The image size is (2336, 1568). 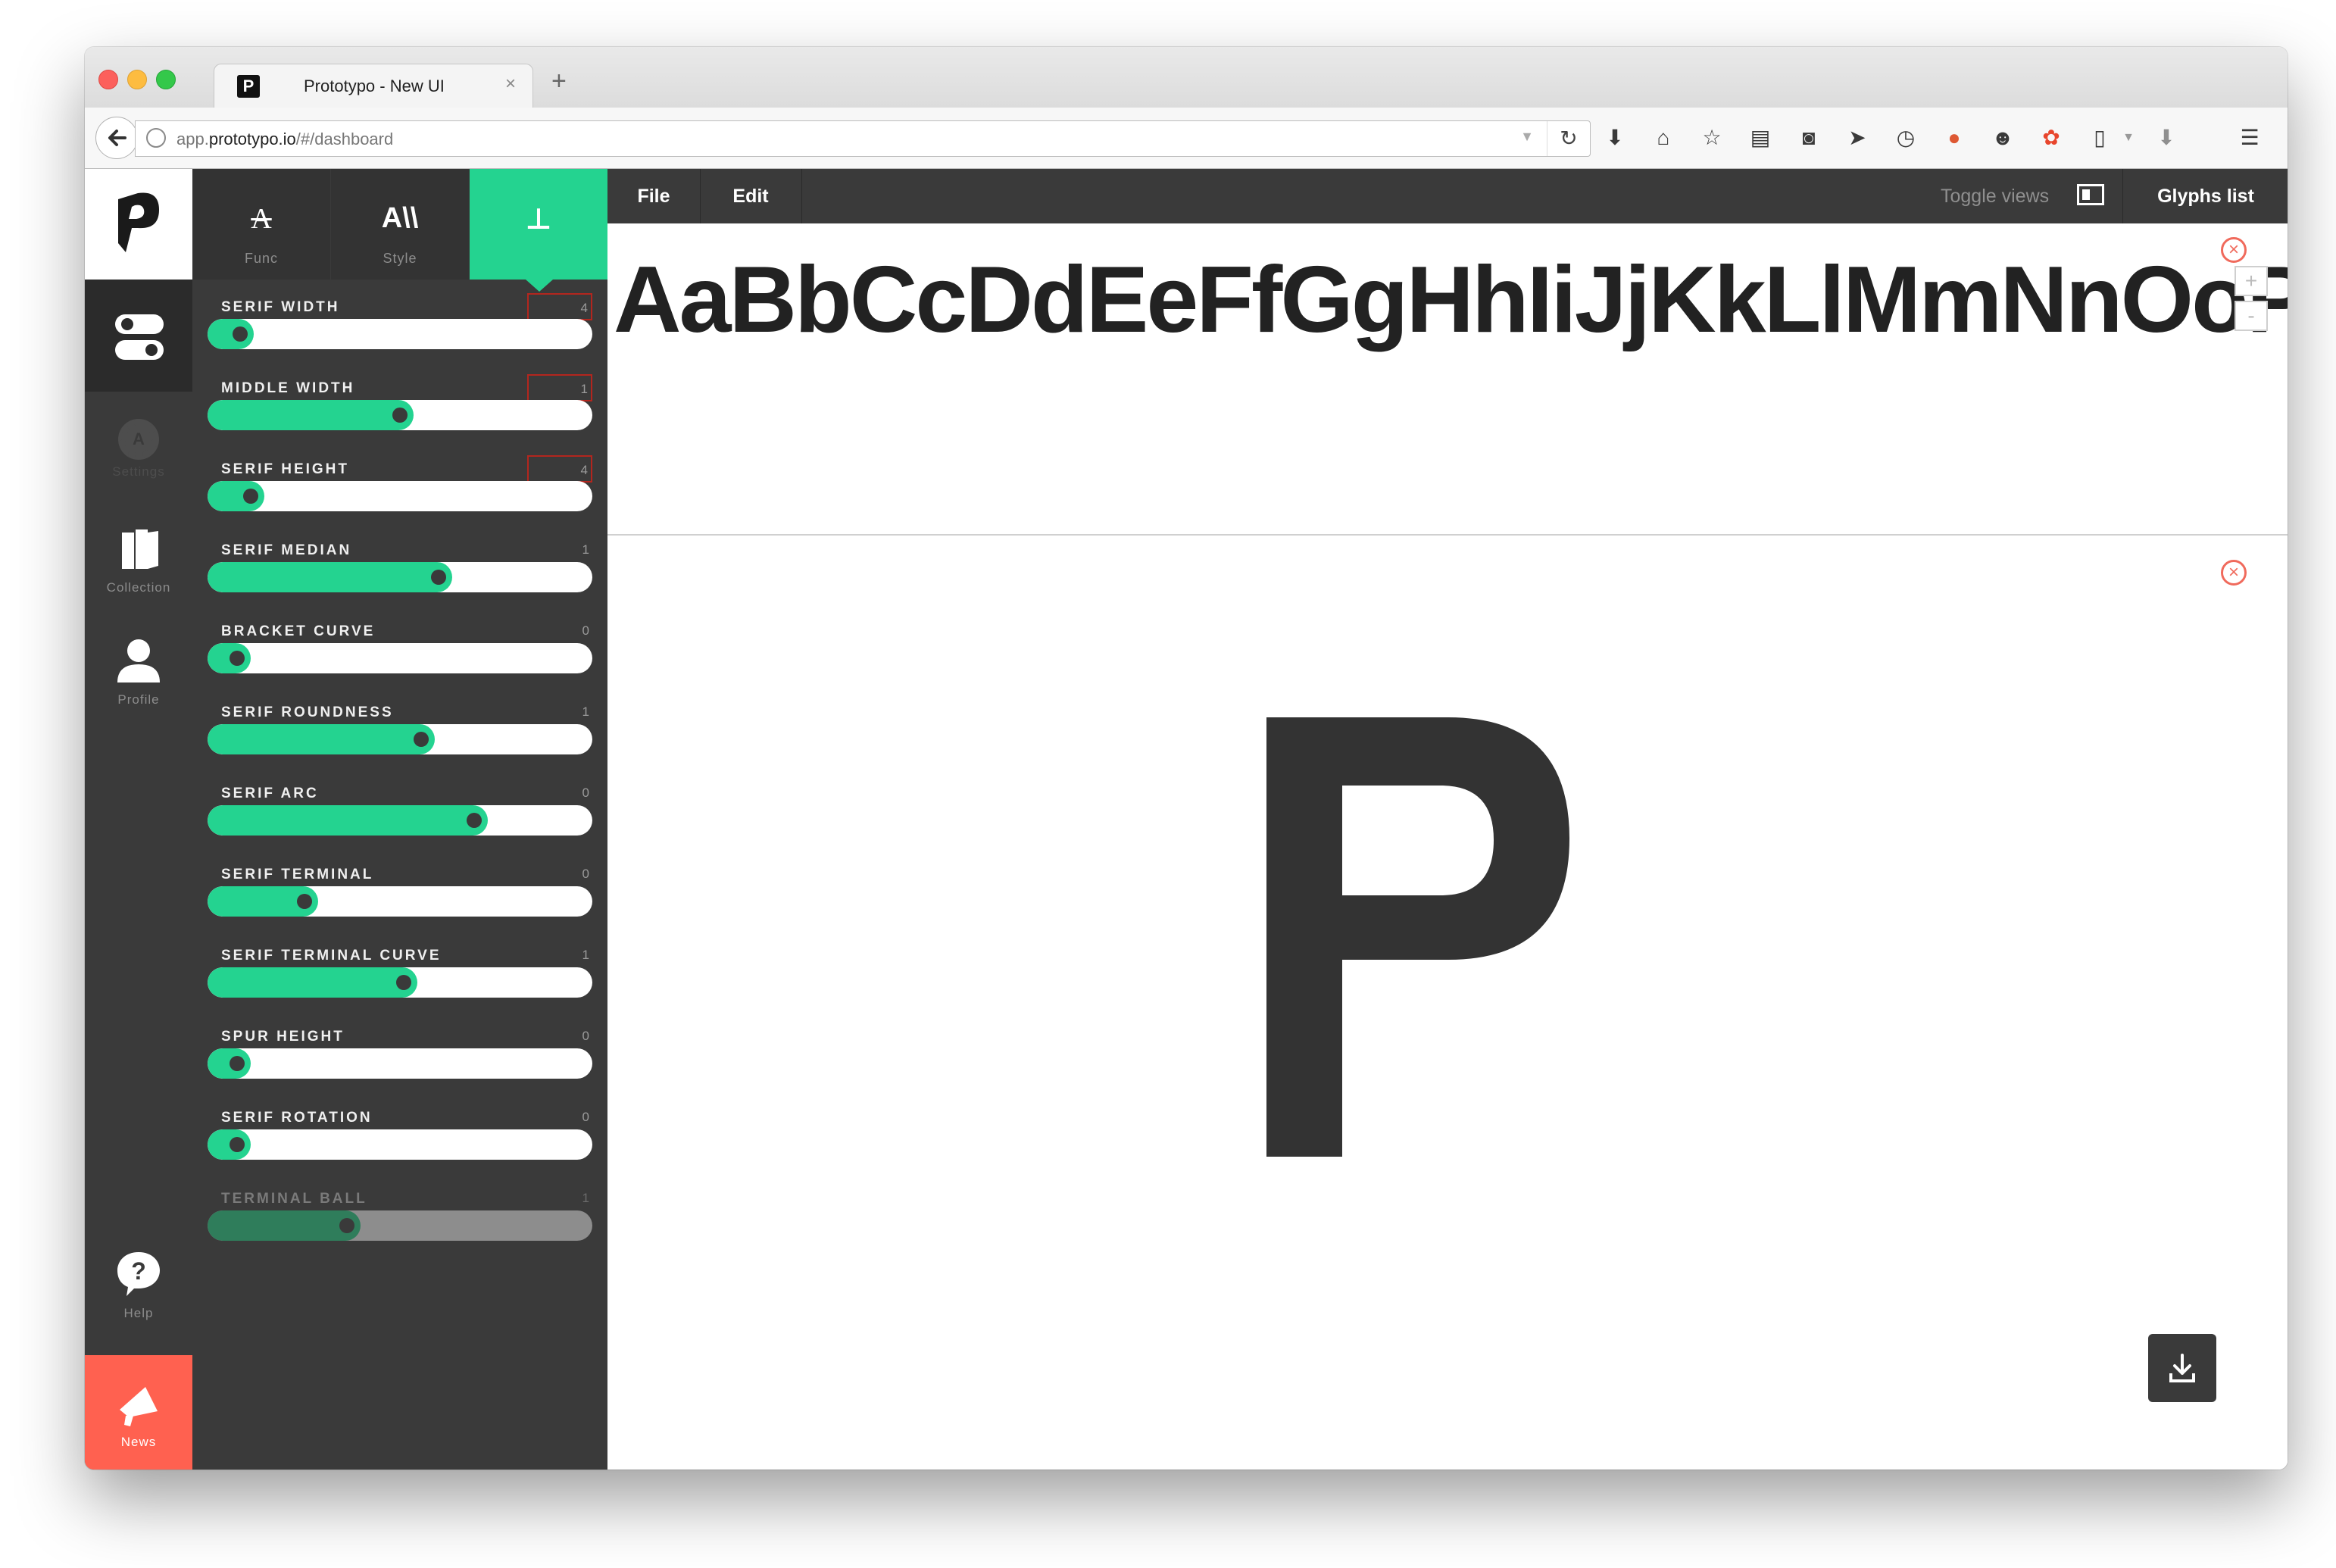 What do you see at coordinates (1995, 196) in the screenshot?
I see `toggle-views-label: Toggle views` at bounding box center [1995, 196].